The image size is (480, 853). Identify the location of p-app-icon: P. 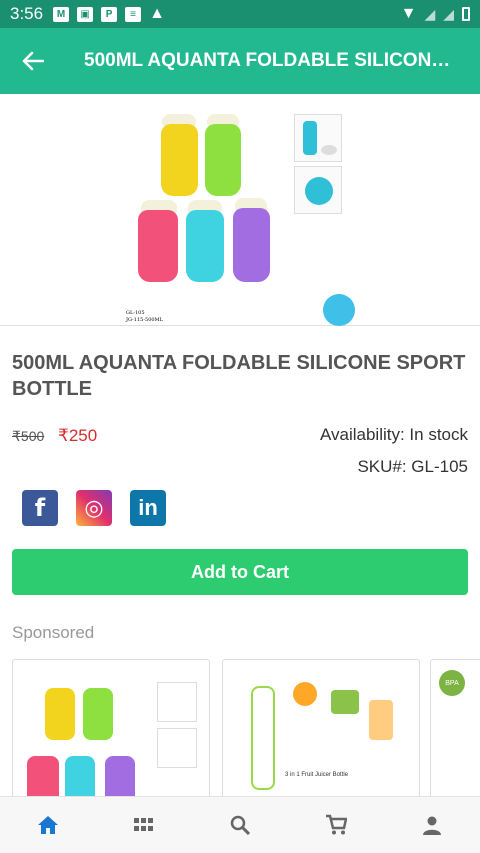
(109, 14).